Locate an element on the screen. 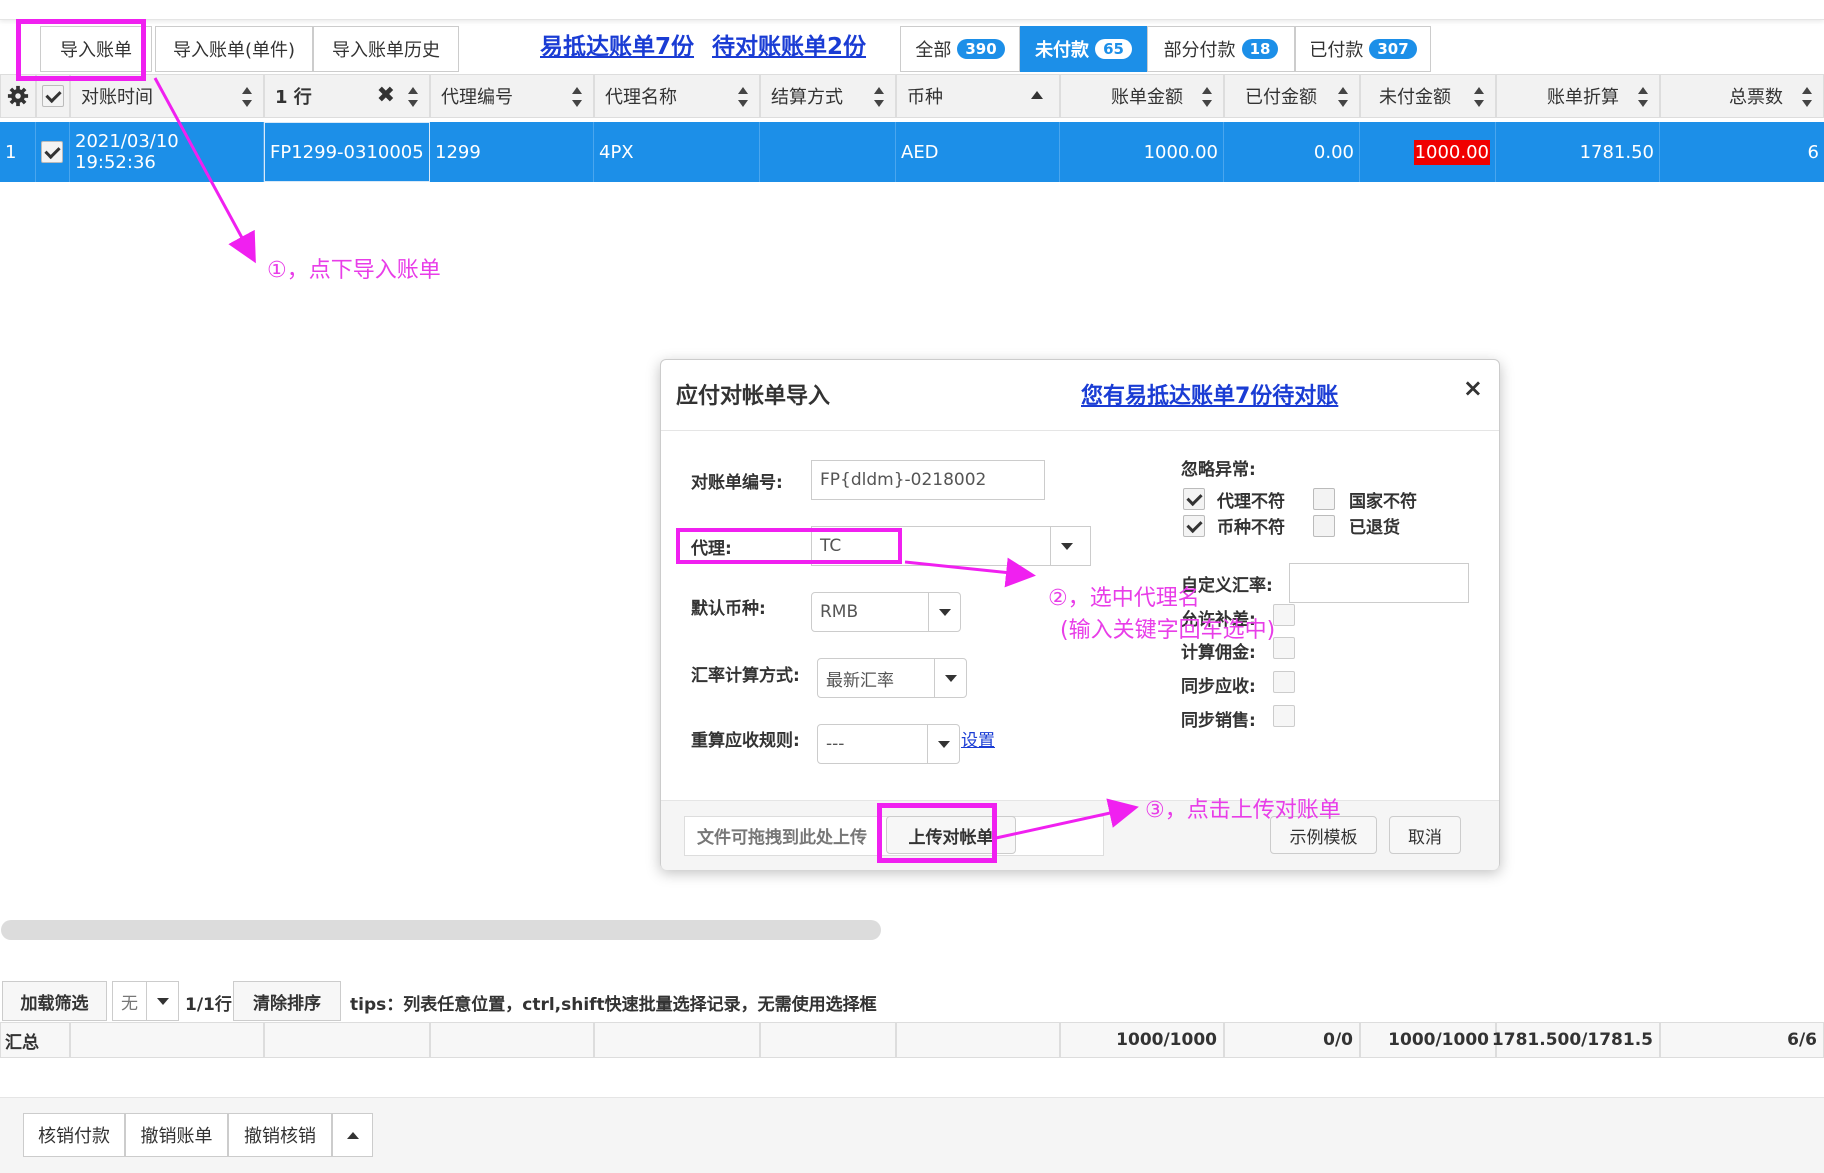 The width and height of the screenshot is (1824, 1173). filter-select-value: 无 is located at coordinates (129, 1003).